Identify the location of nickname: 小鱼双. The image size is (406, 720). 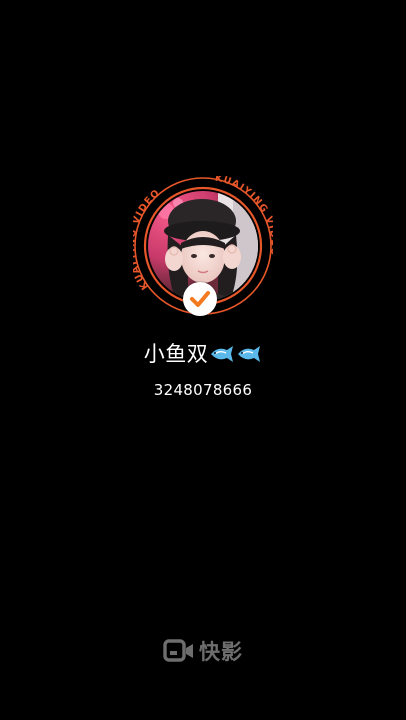
(176, 354).